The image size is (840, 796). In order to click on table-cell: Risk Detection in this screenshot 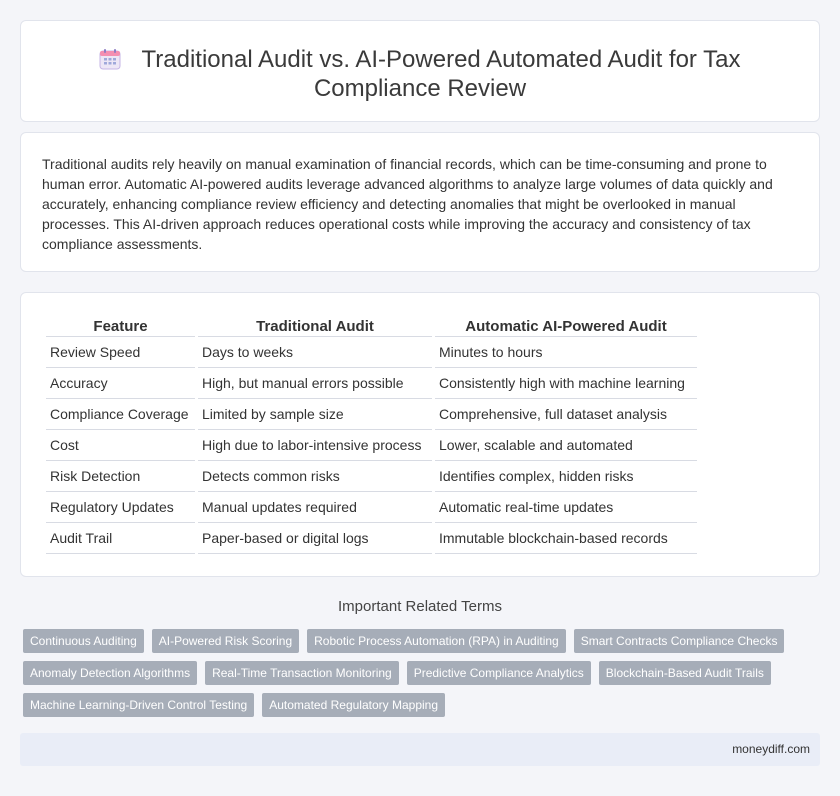, I will do `click(120, 476)`.